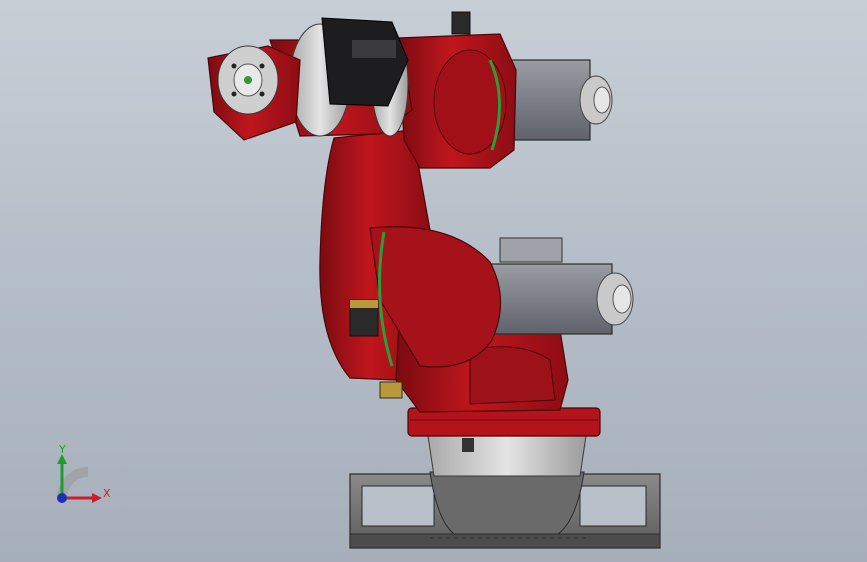 Image resolution: width=867 pixels, height=562 pixels. Describe the element at coordinates (504, 442) in the screenshot. I see `base-rotary-ring` at that location.